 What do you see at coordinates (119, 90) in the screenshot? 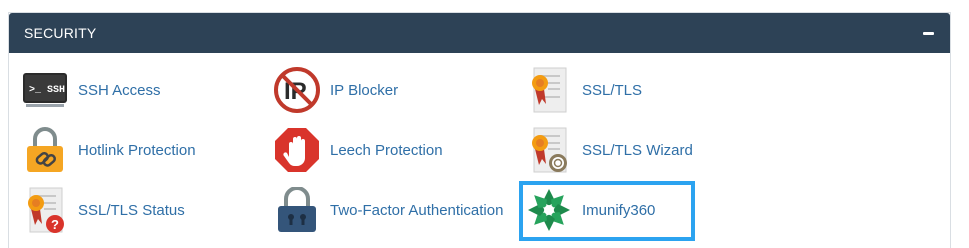
I see `item-label: SSH Access` at bounding box center [119, 90].